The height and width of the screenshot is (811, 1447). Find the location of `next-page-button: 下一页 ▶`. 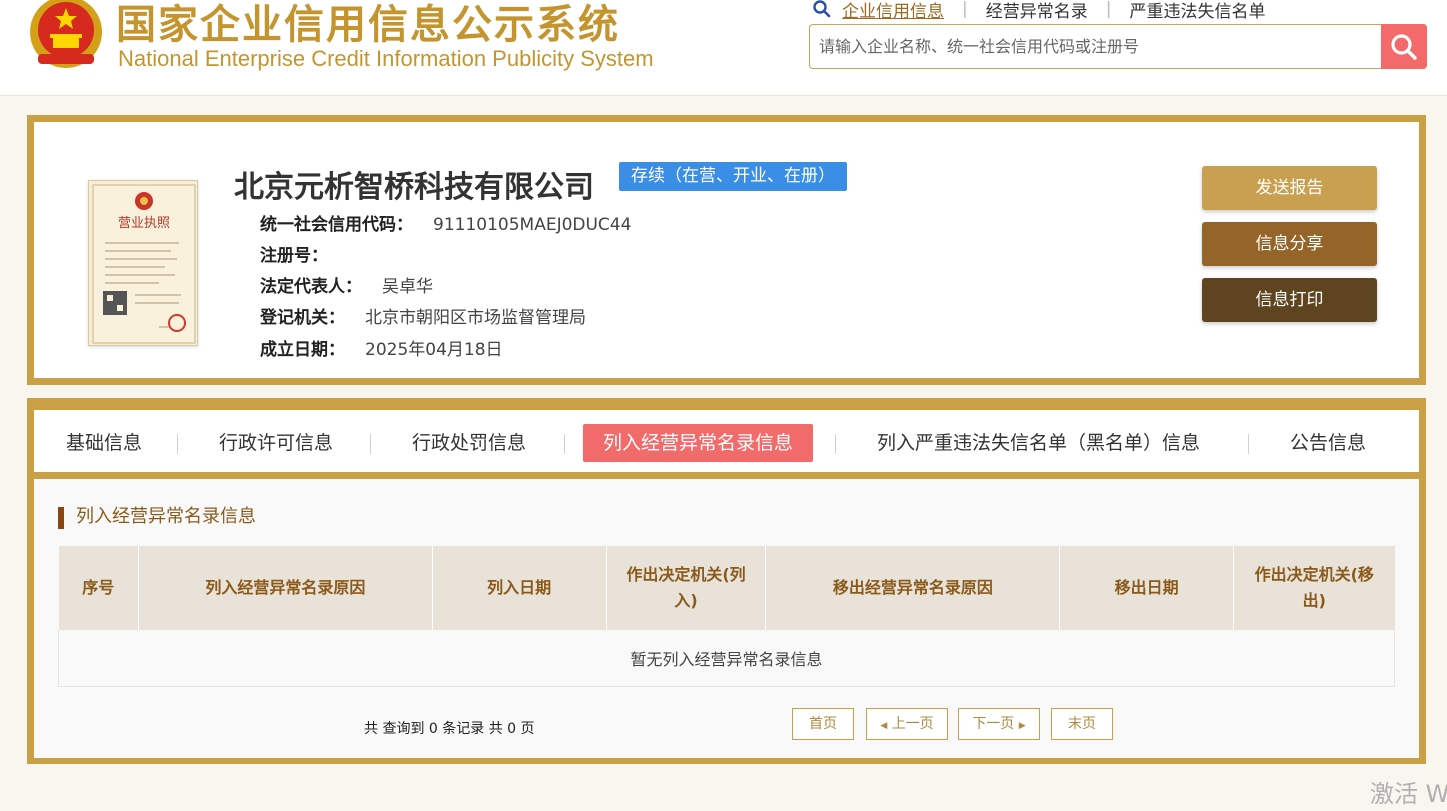

next-page-button: 下一页 ▶ is located at coordinates (999, 724).